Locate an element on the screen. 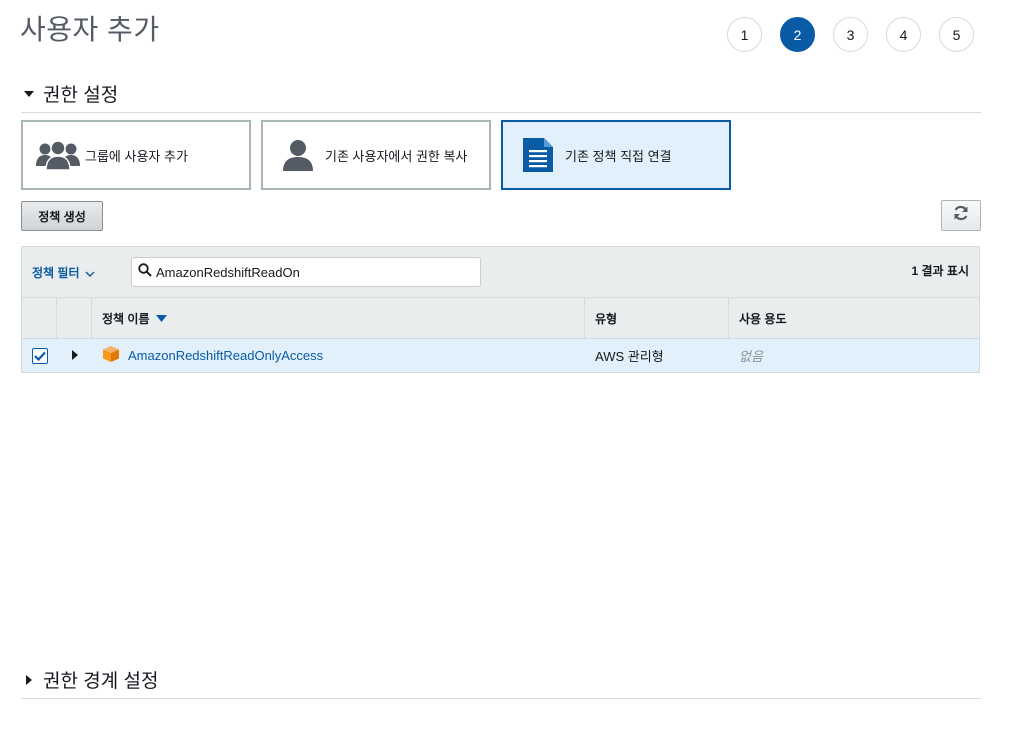  header-type: 유형 is located at coordinates (657, 318).